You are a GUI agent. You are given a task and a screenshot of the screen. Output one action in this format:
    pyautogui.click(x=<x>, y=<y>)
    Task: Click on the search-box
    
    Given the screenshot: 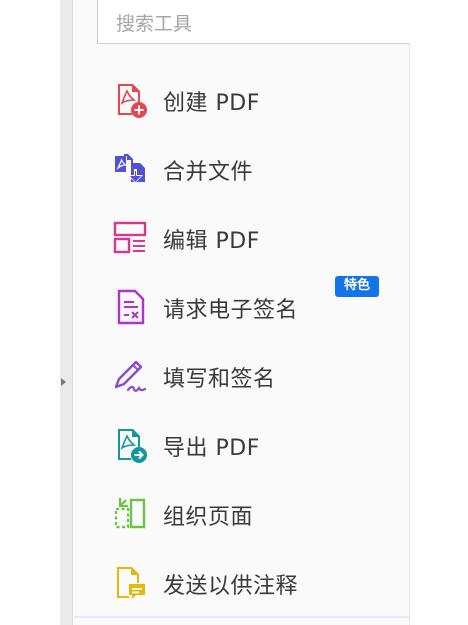 What is the action you would take?
    pyautogui.click(x=257, y=22)
    